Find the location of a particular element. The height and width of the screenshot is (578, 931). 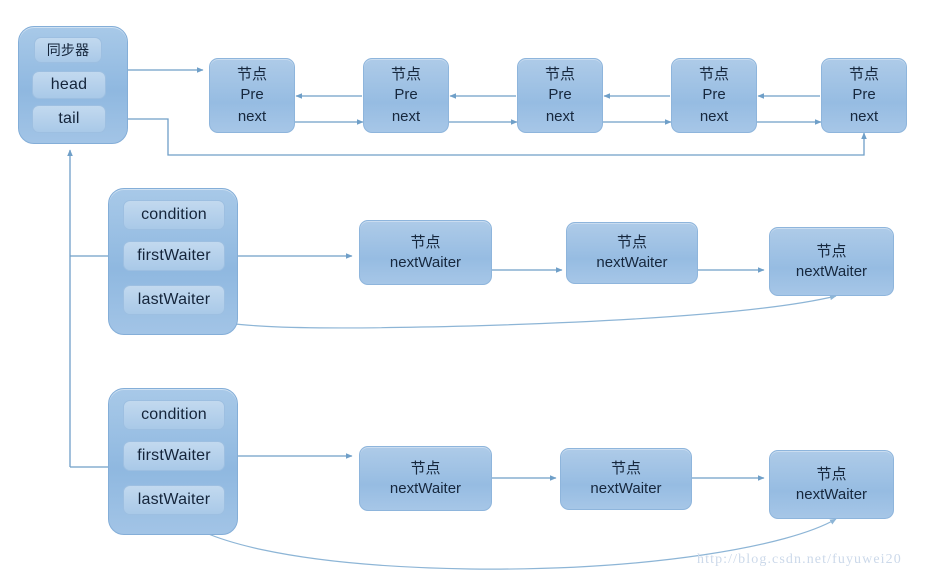

condition-block-1: condition firstWaiter lastWaiter is located at coordinates (173, 261).